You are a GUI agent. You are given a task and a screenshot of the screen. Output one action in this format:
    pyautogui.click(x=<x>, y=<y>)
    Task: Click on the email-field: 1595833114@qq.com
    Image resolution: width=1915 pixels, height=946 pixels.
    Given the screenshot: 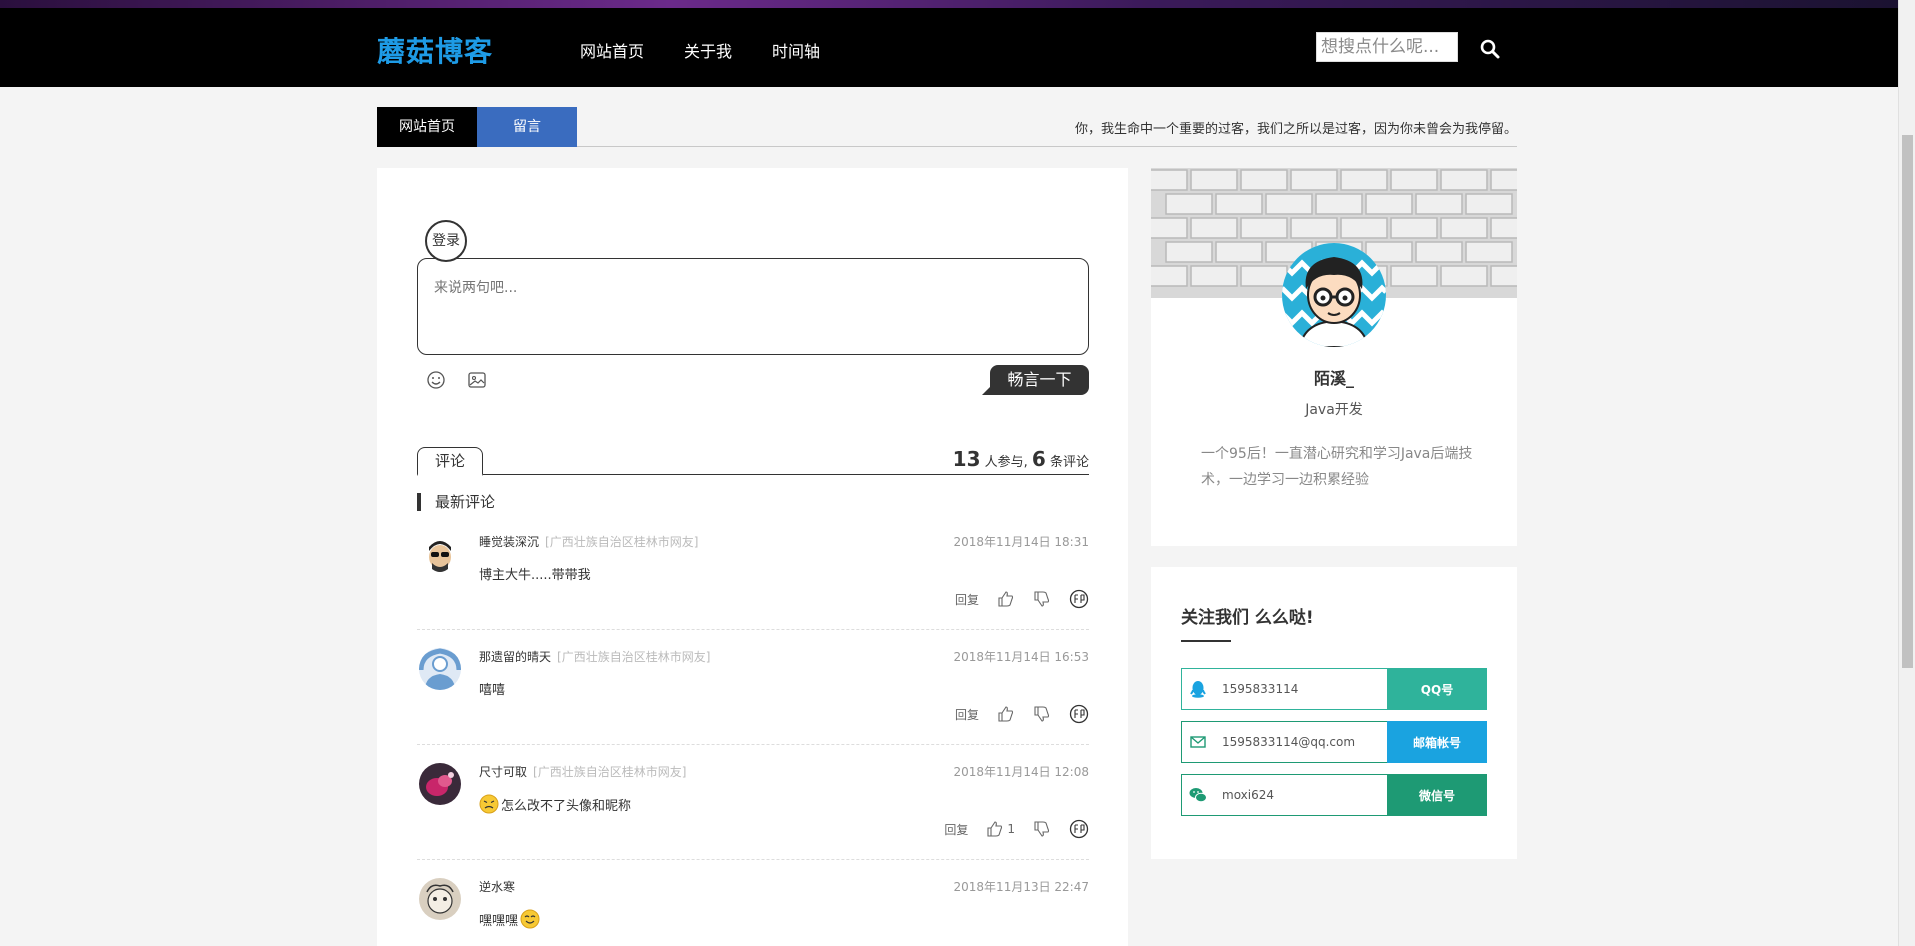 What is the action you would take?
    pyautogui.click(x=1284, y=742)
    